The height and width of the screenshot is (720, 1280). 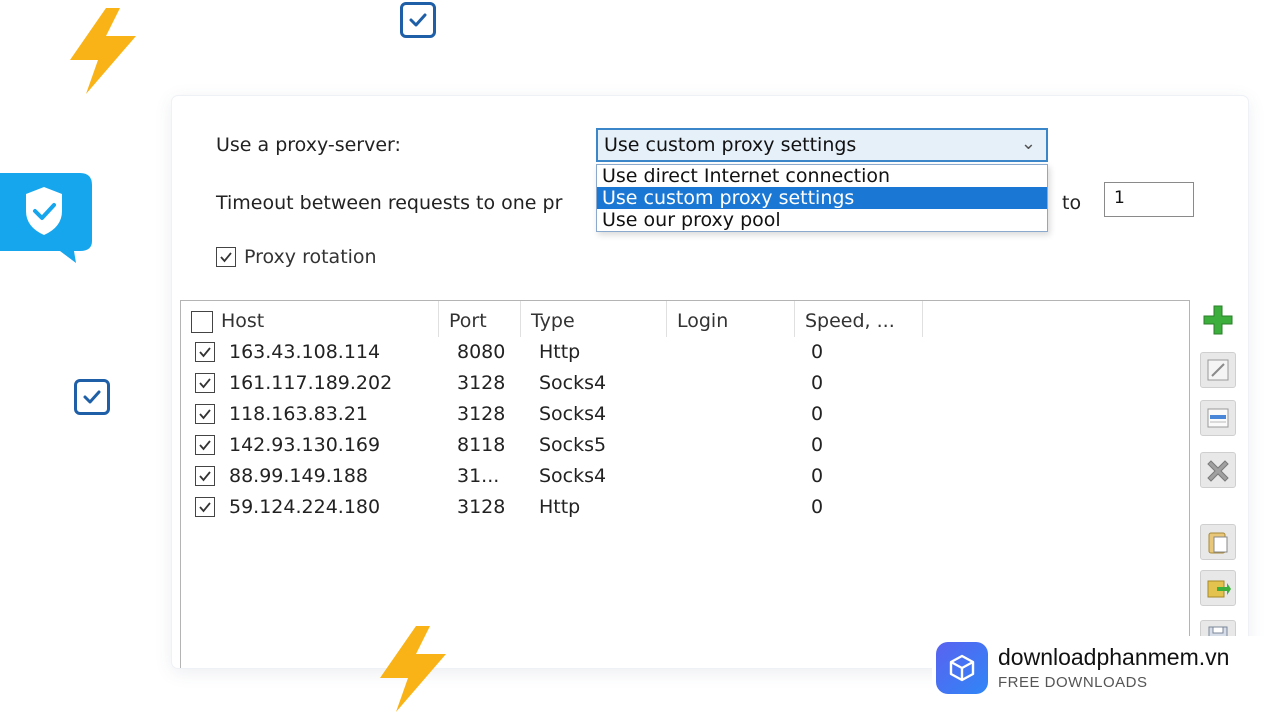 What do you see at coordinates (311, 383) in the screenshot?
I see `cell-host: 161.117.189.202` at bounding box center [311, 383].